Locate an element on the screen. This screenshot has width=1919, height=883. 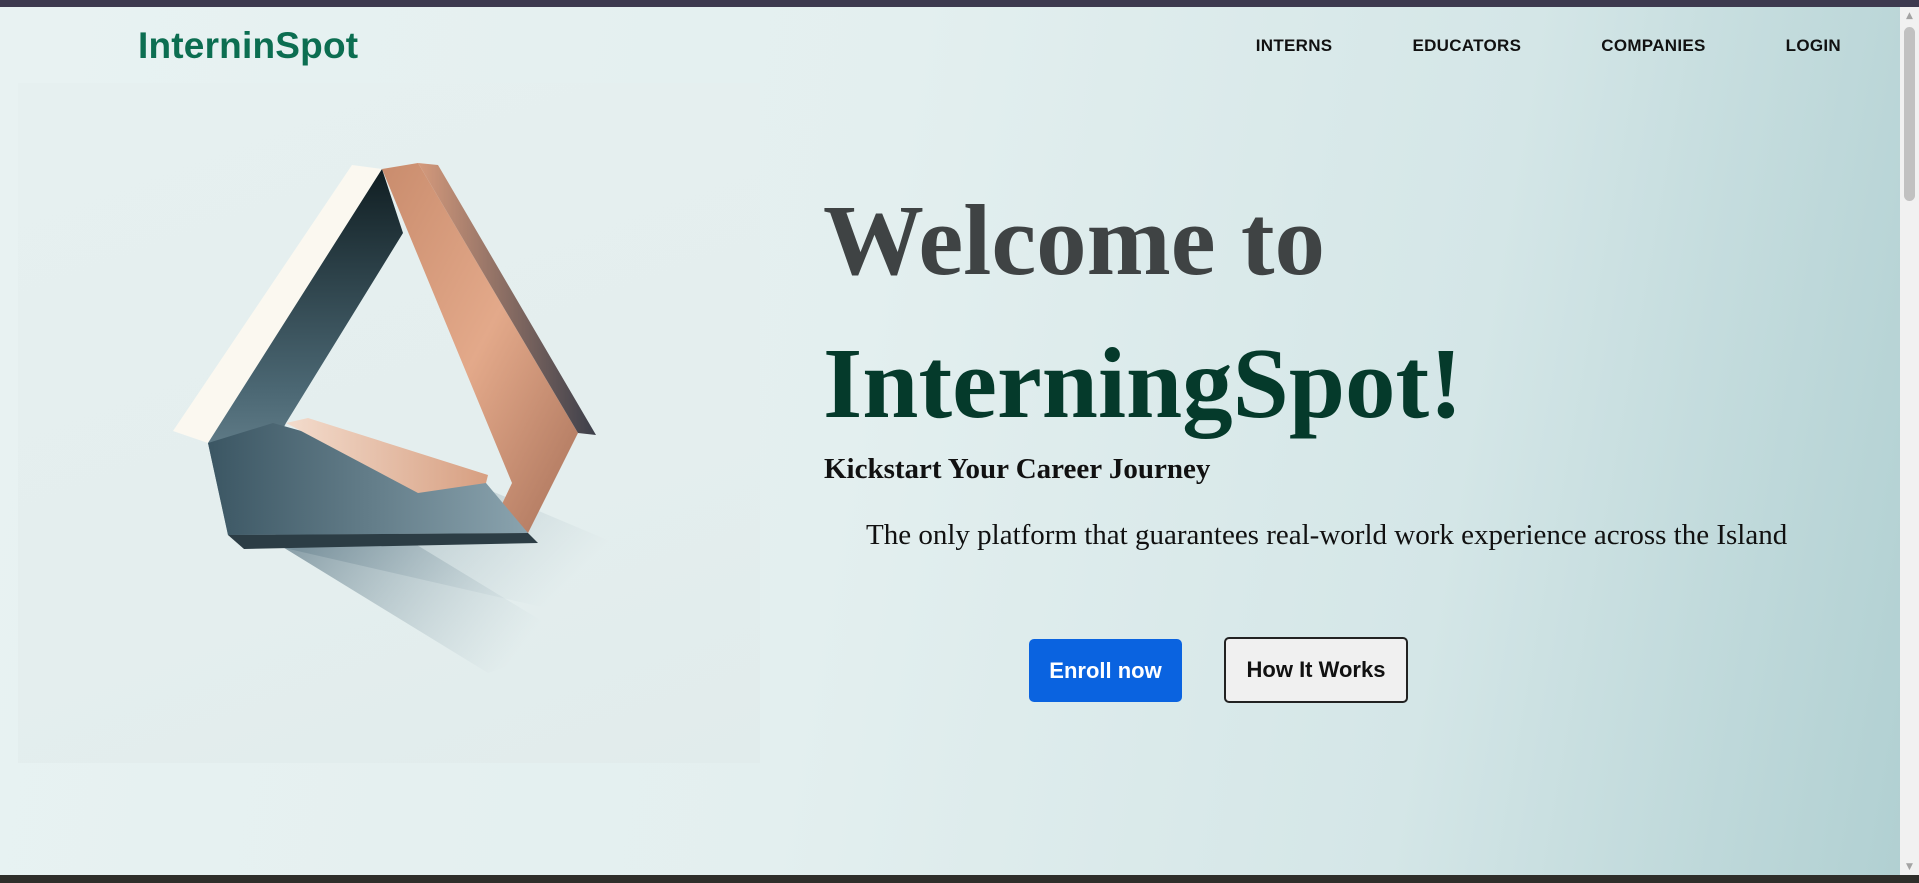
impossible-triangle-icon is located at coordinates (405, 418).